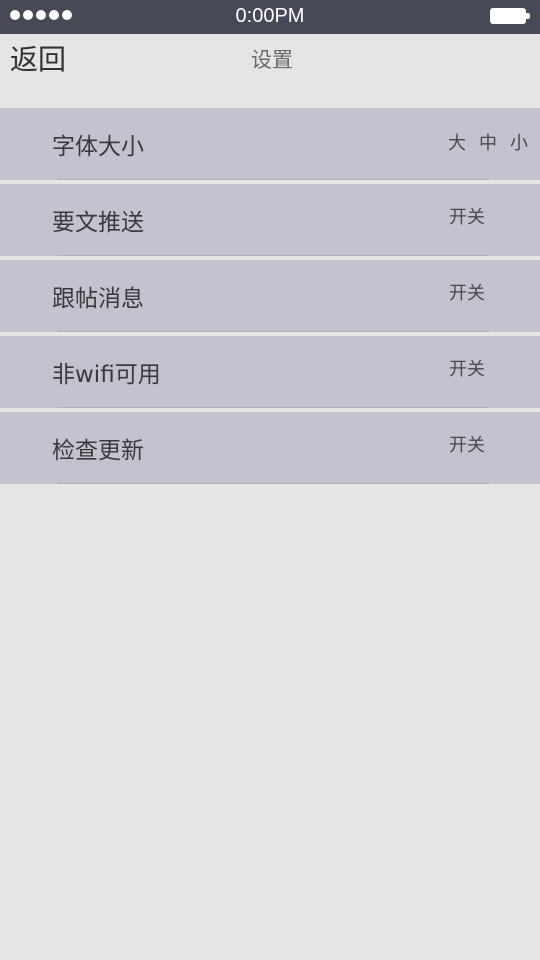  What do you see at coordinates (98, 223) in the screenshot?
I see `push-news-label: 要文推送` at bounding box center [98, 223].